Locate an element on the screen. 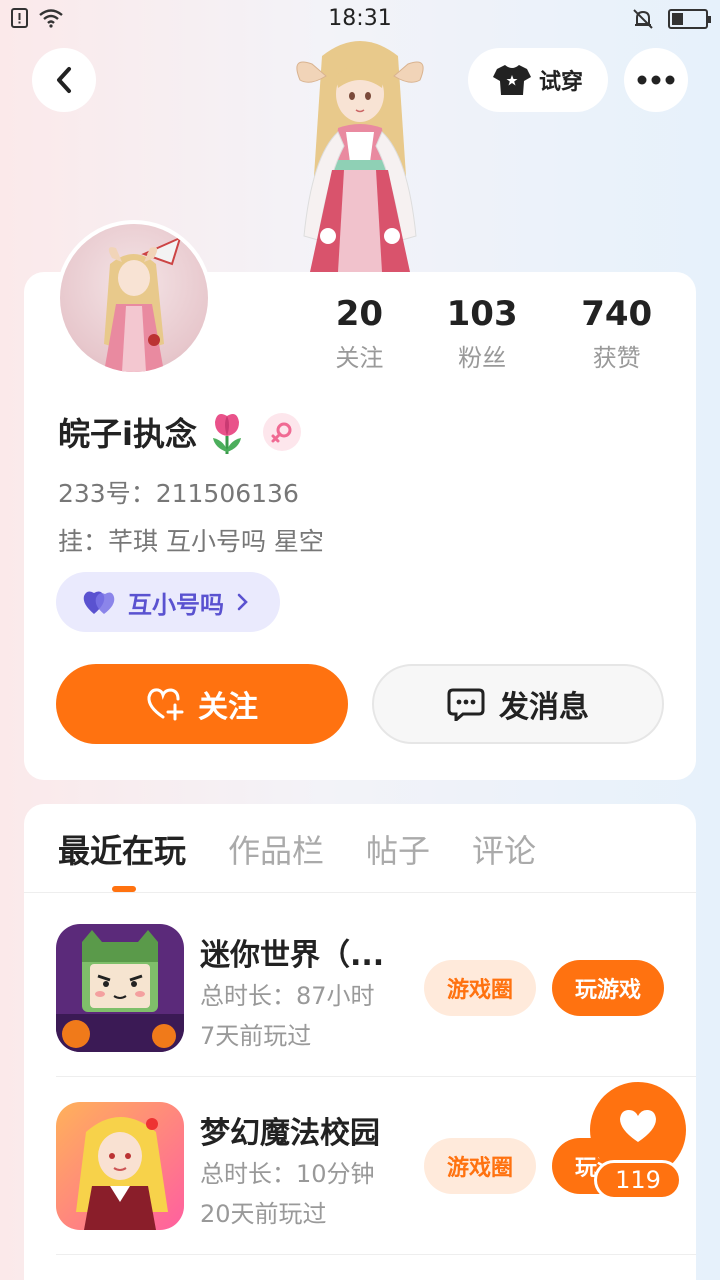 This screenshot has height=1280, width=720. message-button: 发消息 is located at coordinates (518, 704).